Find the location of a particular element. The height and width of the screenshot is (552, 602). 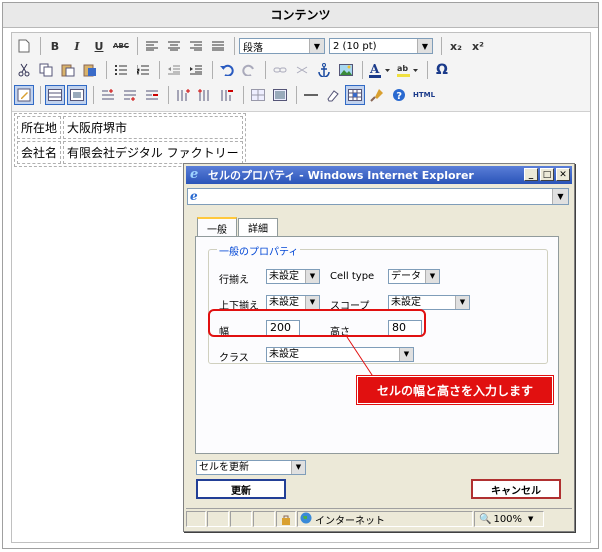

indent-icon is located at coordinates (196, 70).